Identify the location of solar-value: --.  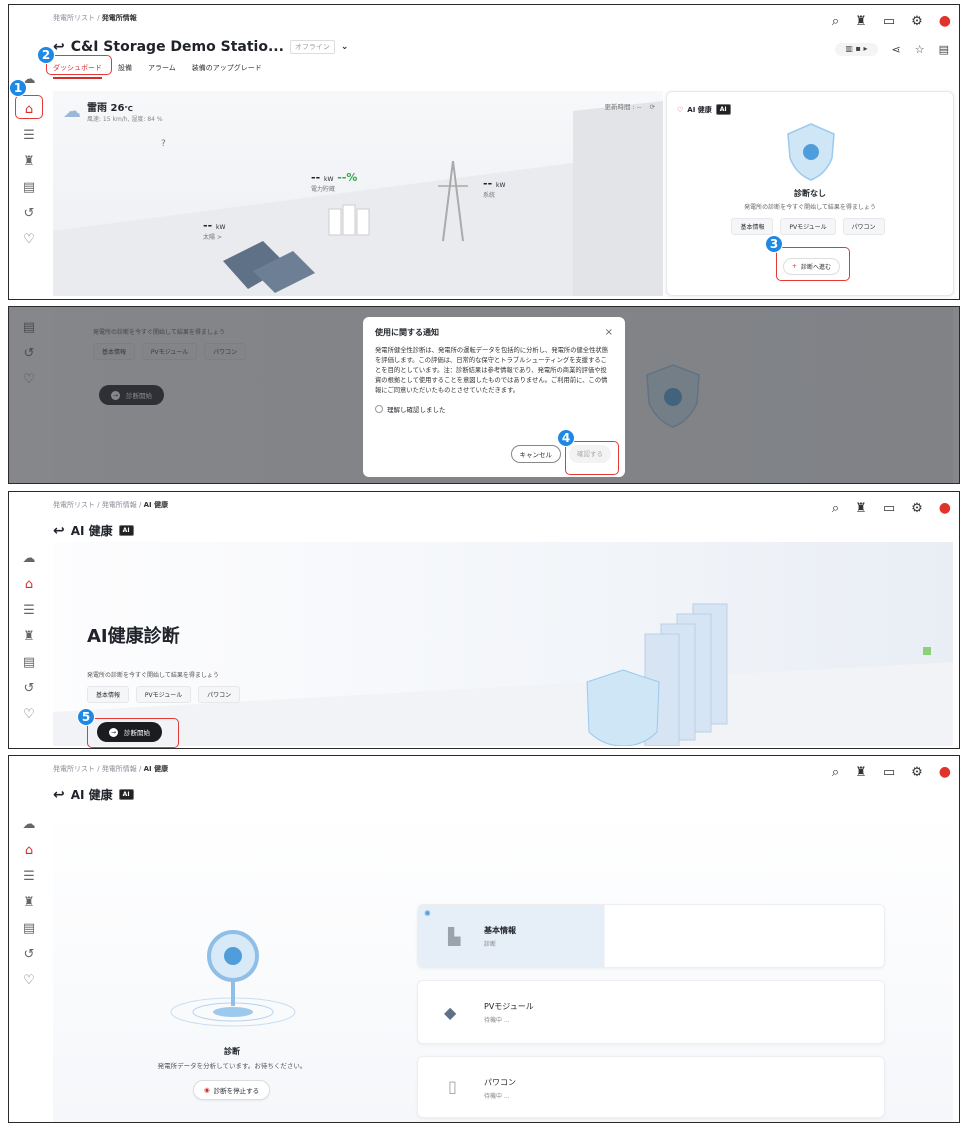
(208, 225).